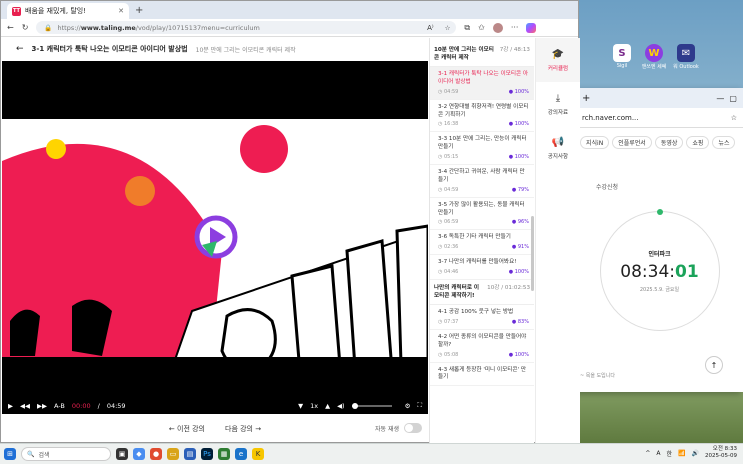 The image size is (743, 464). Describe the element at coordinates (16, 11) in the screenshot. I see `taling-favicon: TT` at that location.